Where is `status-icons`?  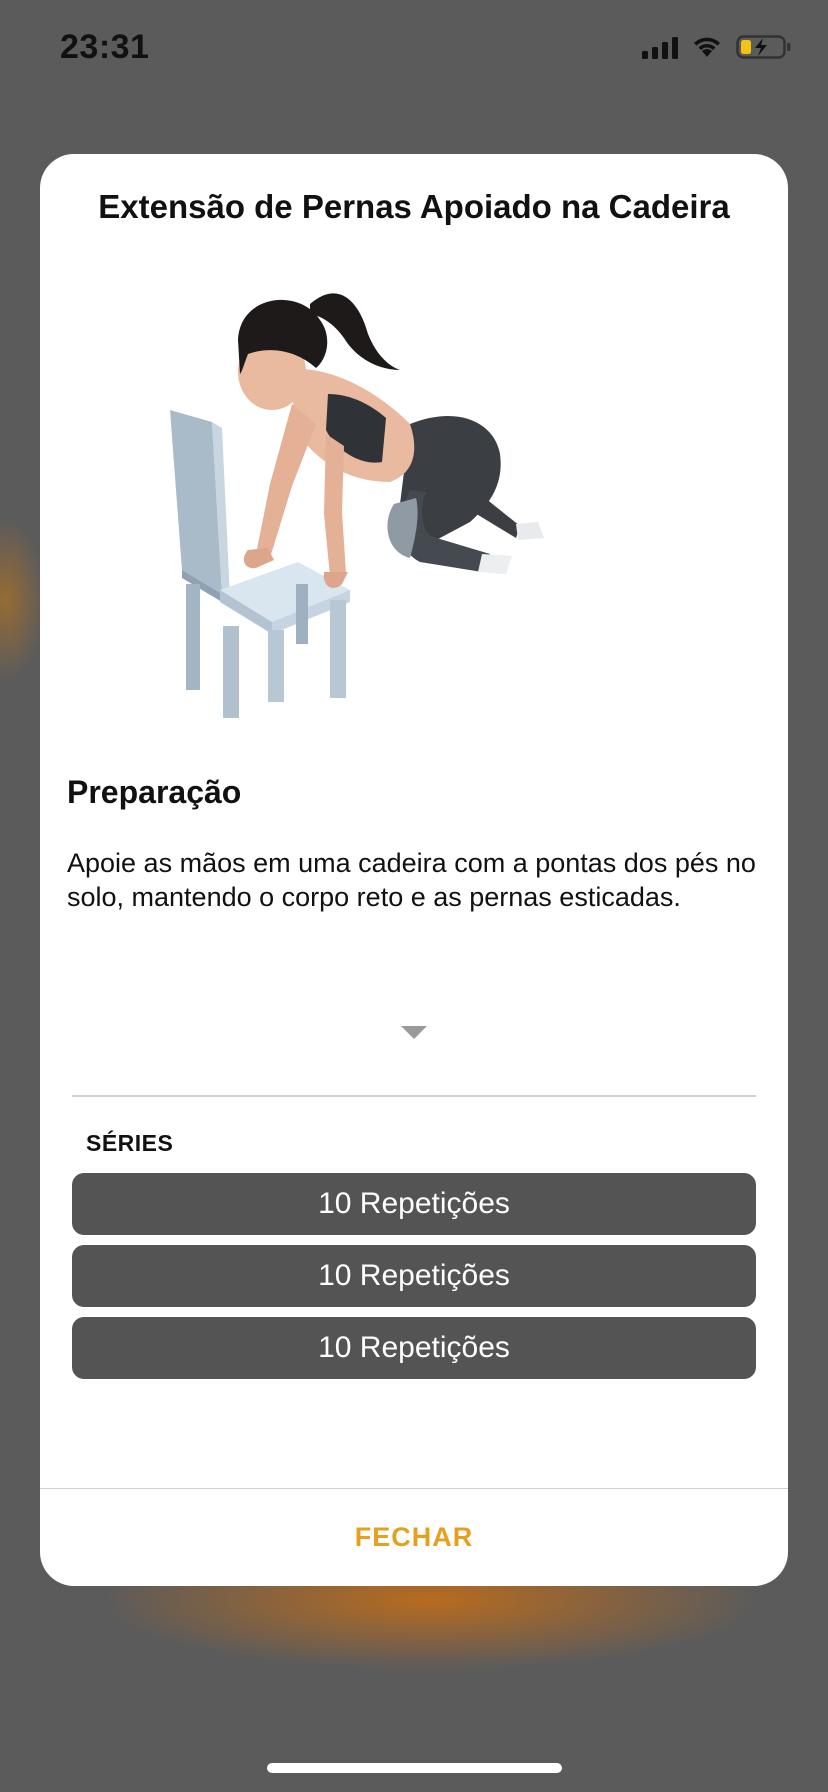
status-icons is located at coordinates (717, 47).